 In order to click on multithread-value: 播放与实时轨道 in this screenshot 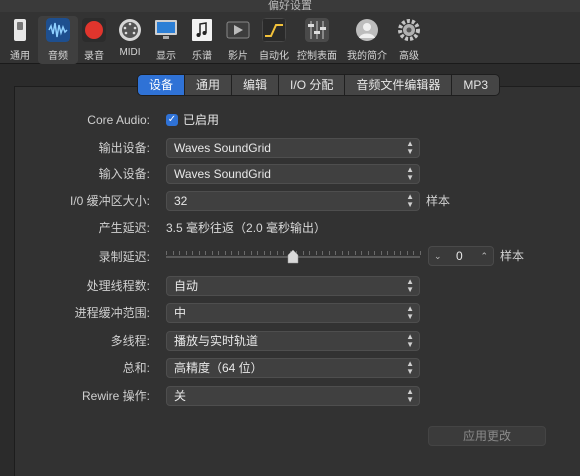, I will do `click(216, 341)`.